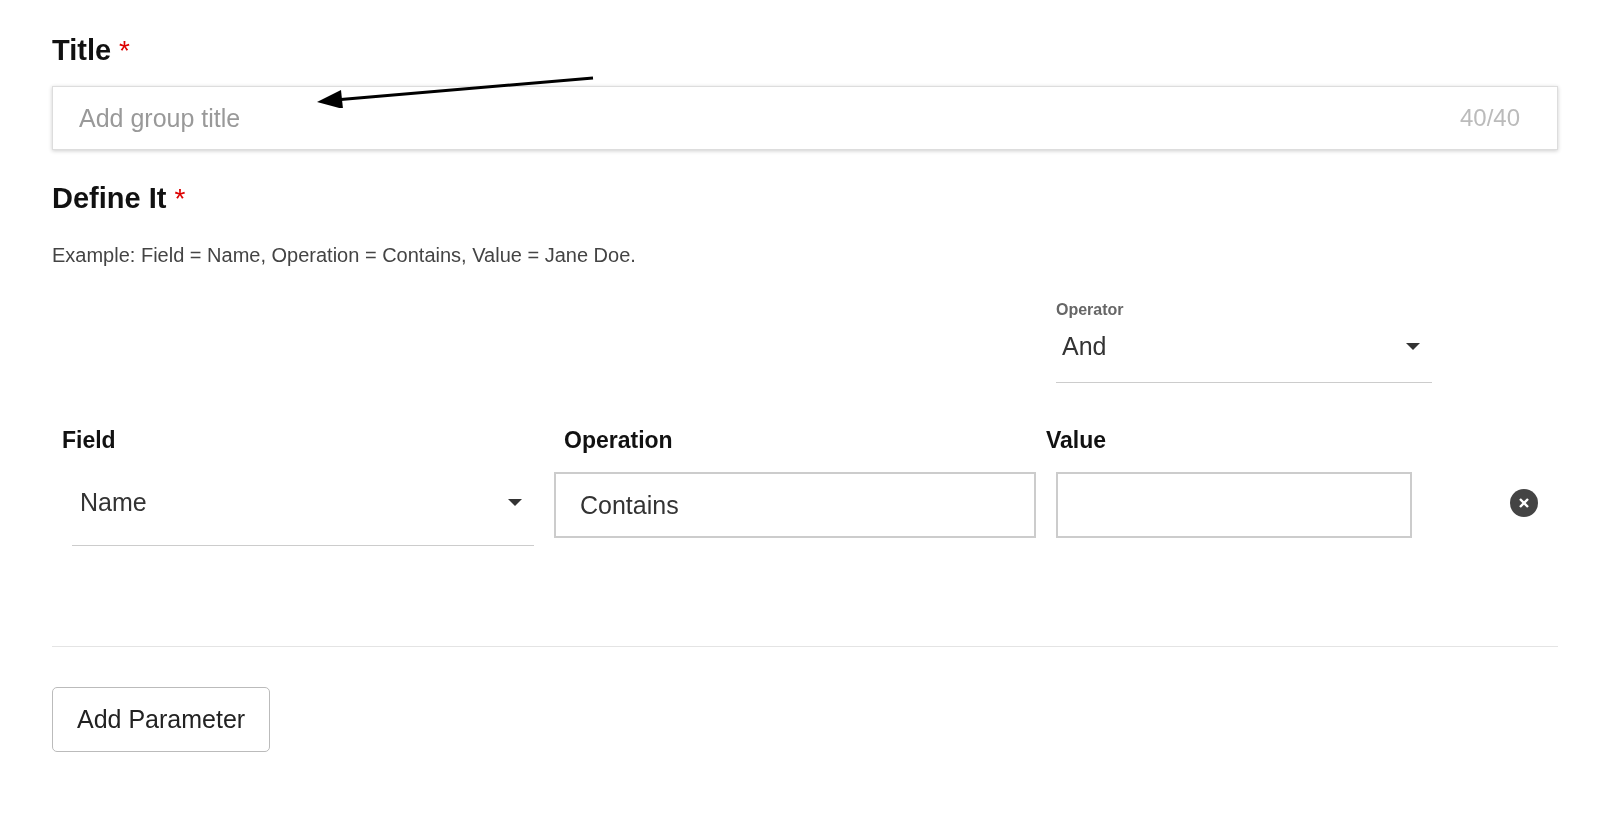  What do you see at coordinates (1077, 440) in the screenshot?
I see `column-heading: Value` at bounding box center [1077, 440].